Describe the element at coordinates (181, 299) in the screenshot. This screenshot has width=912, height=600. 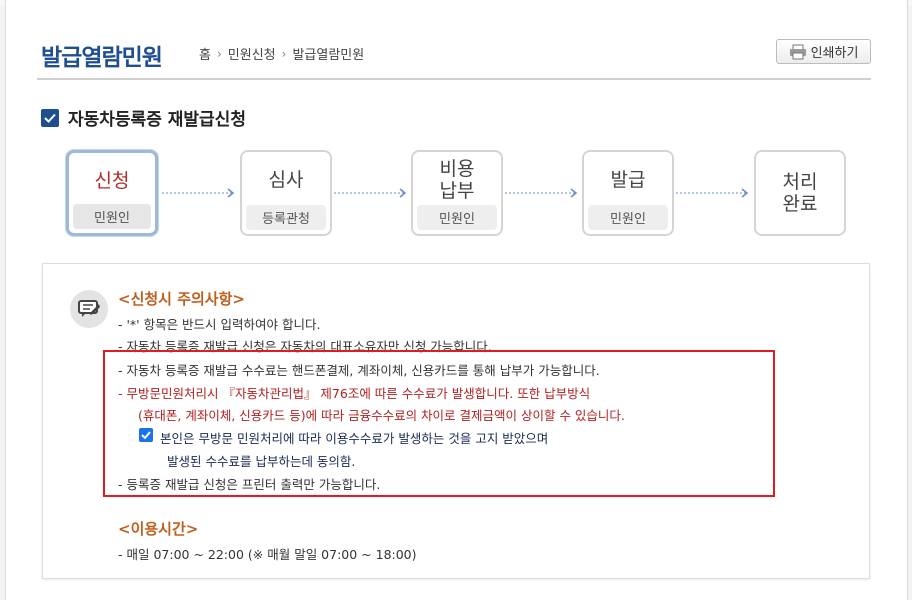
I see `notice-heading: <신청시 주의사항>` at that location.